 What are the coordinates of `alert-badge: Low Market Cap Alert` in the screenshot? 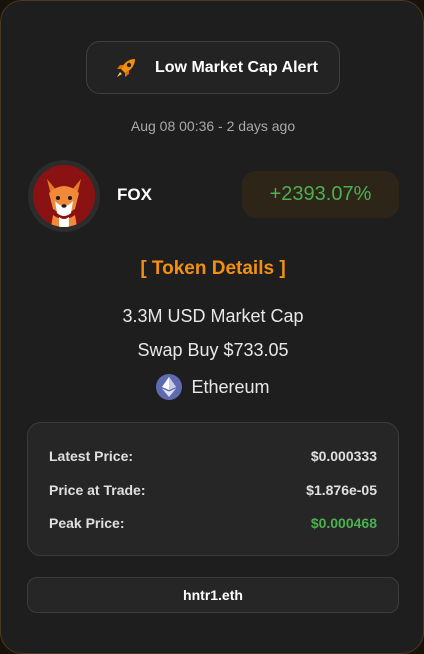 It's located at (213, 67).